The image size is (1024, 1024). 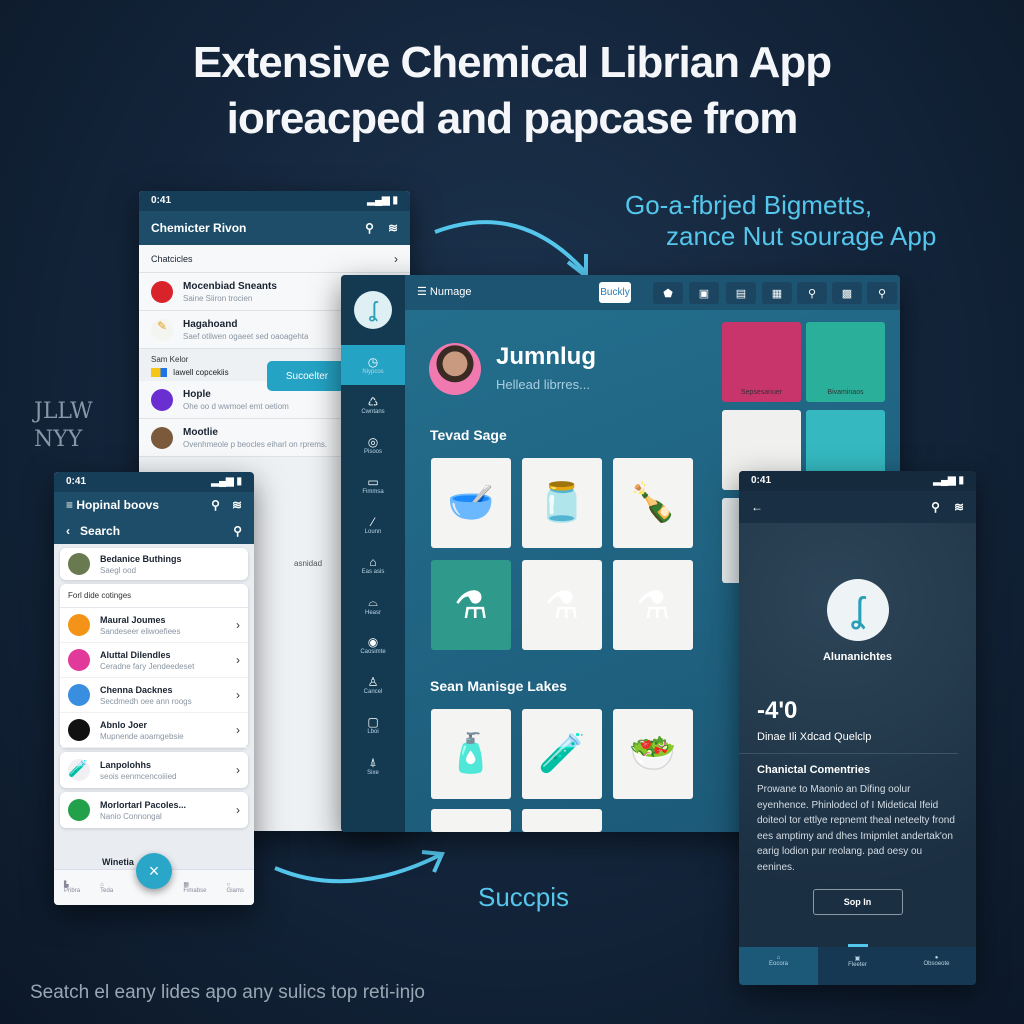 I want to click on sidebar-item: ⌂ Eas asis, so click(x=373, y=565).